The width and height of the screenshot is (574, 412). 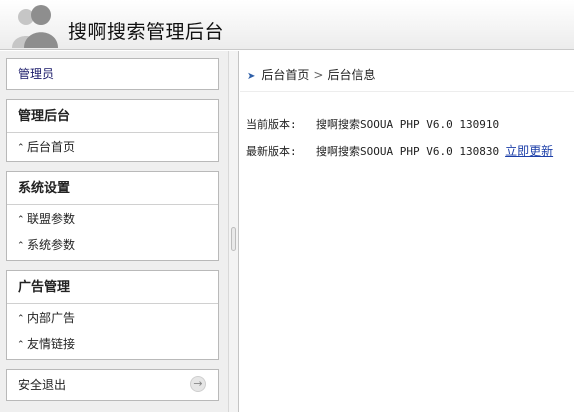 I want to click on app-header: 搜啊搜索管理后台, so click(x=287, y=25).